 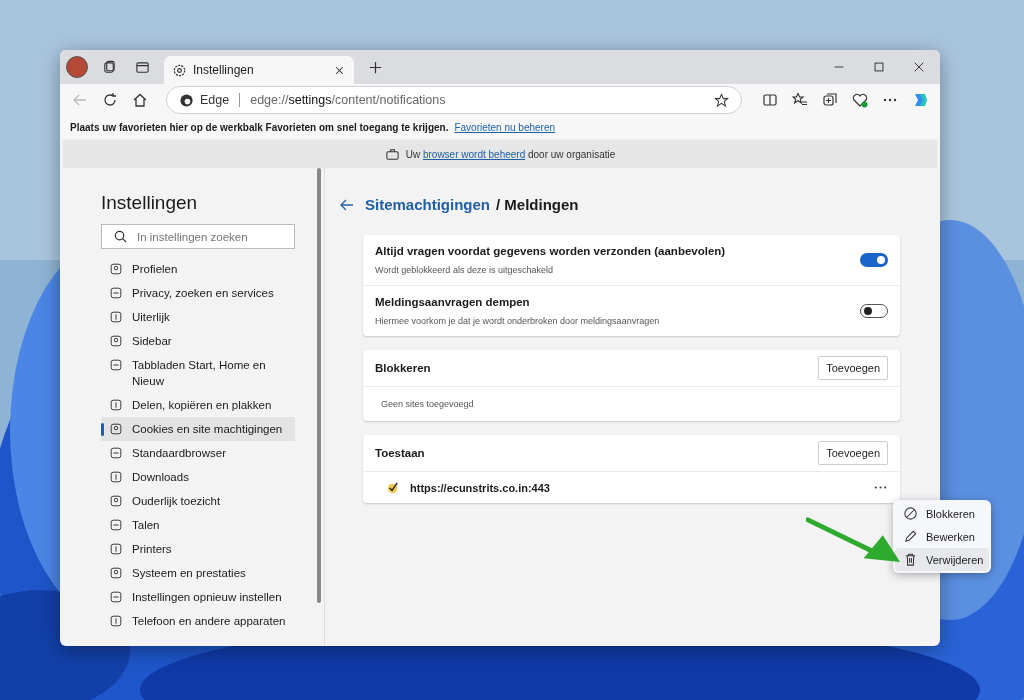 What do you see at coordinates (198, 405) in the screenshot?
I see `sidebar-item: Delen, kopiëren en plakken` at bounding box center [198, 405].